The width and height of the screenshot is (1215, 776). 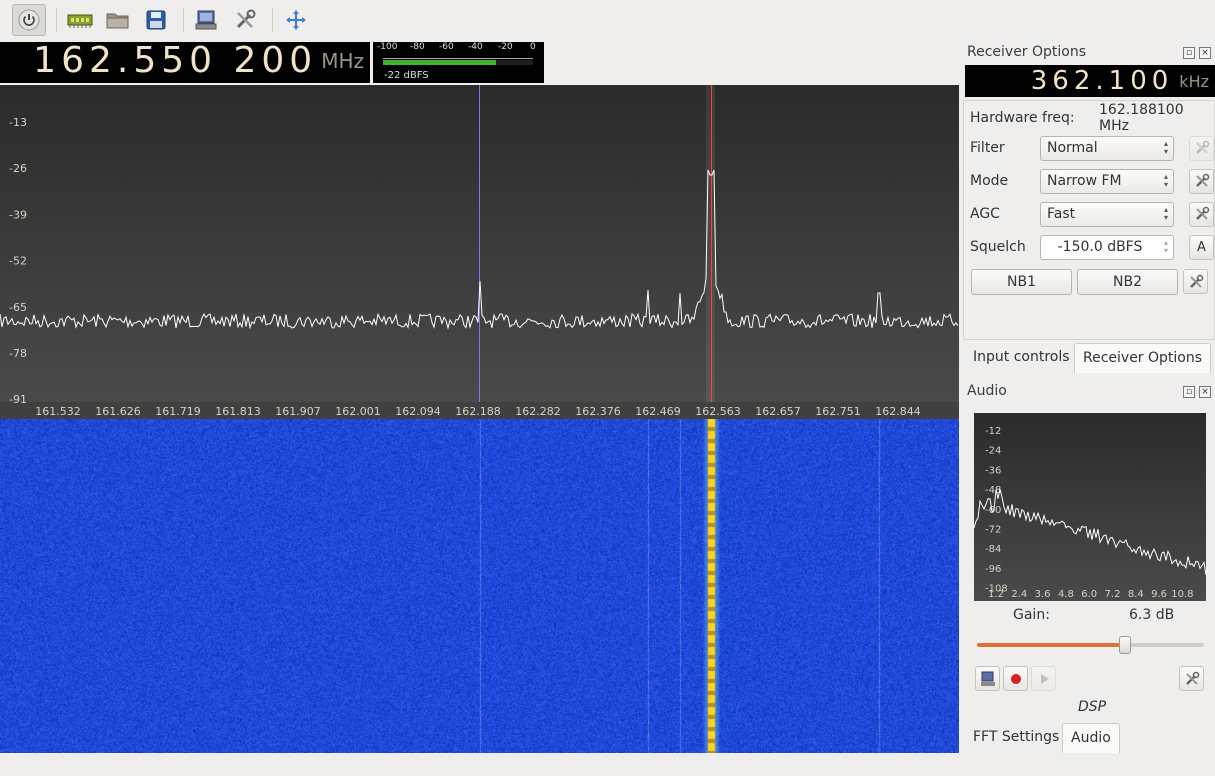 What do you see at coordinates (342, 61) in the screenshot?
I see `frequency-unit: MHz` at bounding box center [342, 61].